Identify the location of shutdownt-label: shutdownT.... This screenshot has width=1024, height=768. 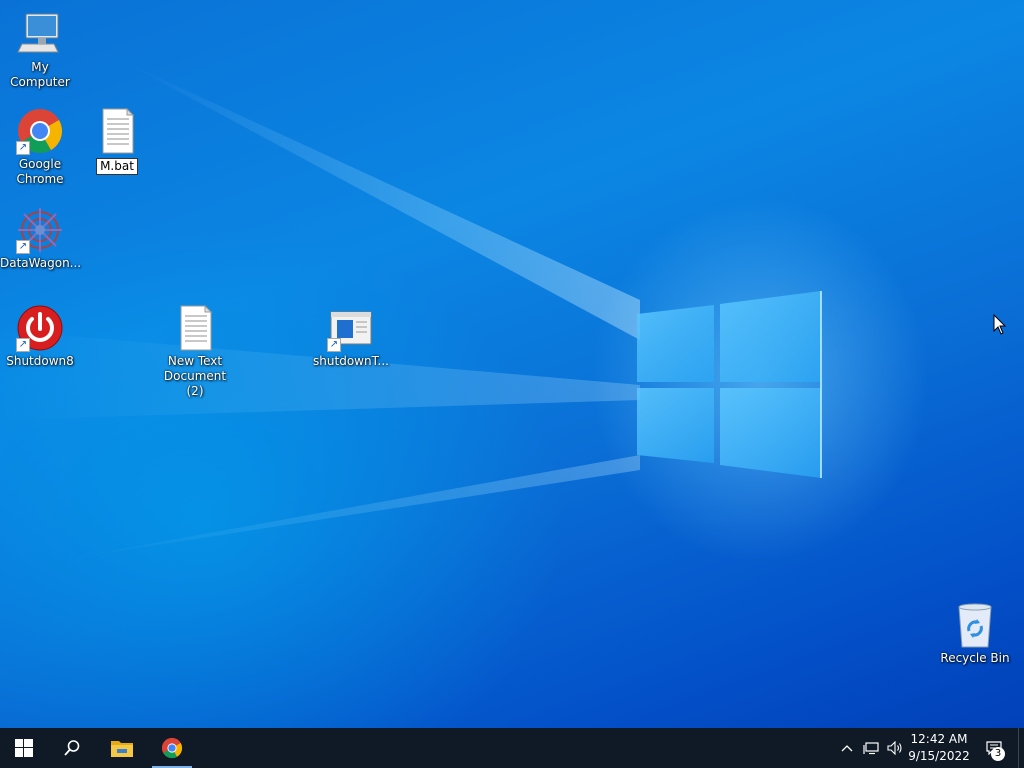
(351, 361).